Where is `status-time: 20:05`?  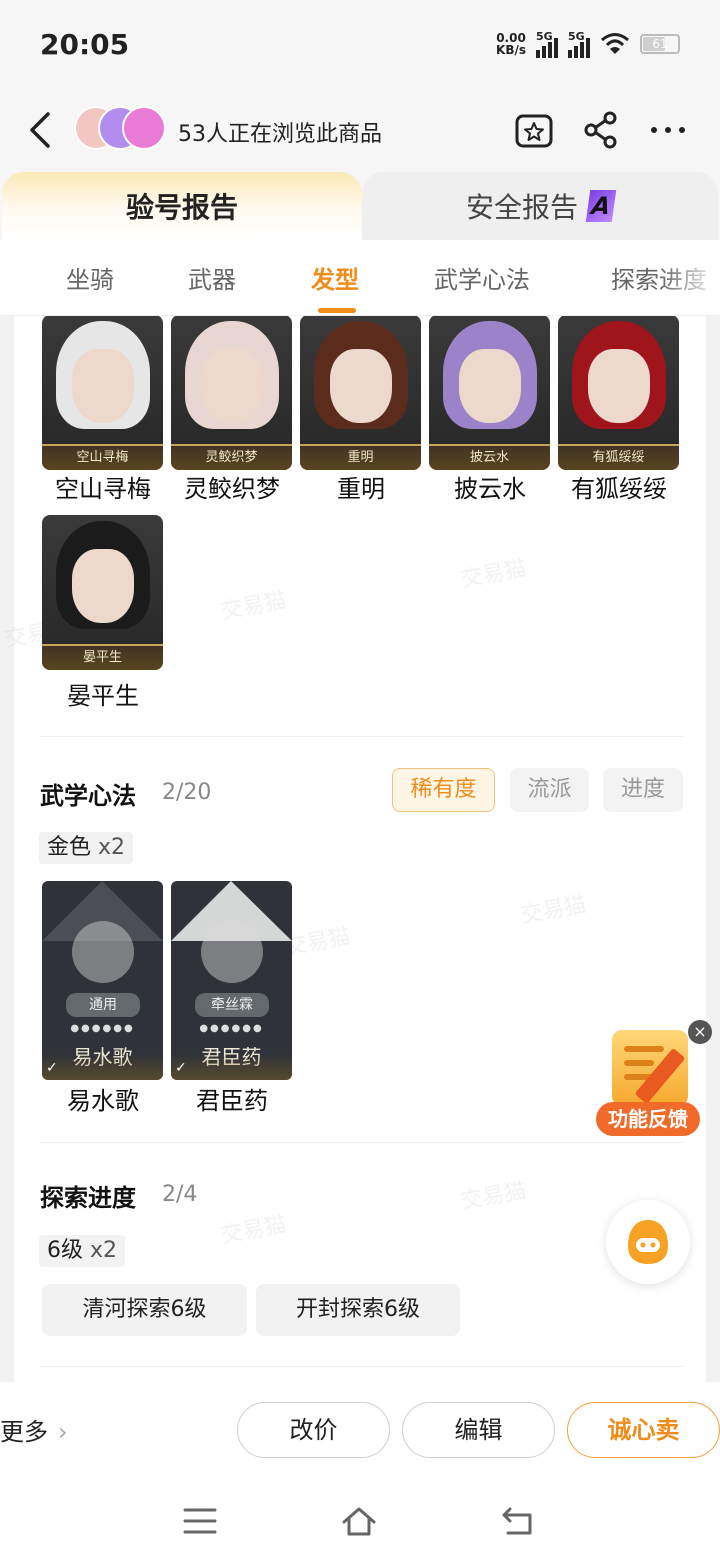 status-time: 20:05 is located at coordinates (85, 44).